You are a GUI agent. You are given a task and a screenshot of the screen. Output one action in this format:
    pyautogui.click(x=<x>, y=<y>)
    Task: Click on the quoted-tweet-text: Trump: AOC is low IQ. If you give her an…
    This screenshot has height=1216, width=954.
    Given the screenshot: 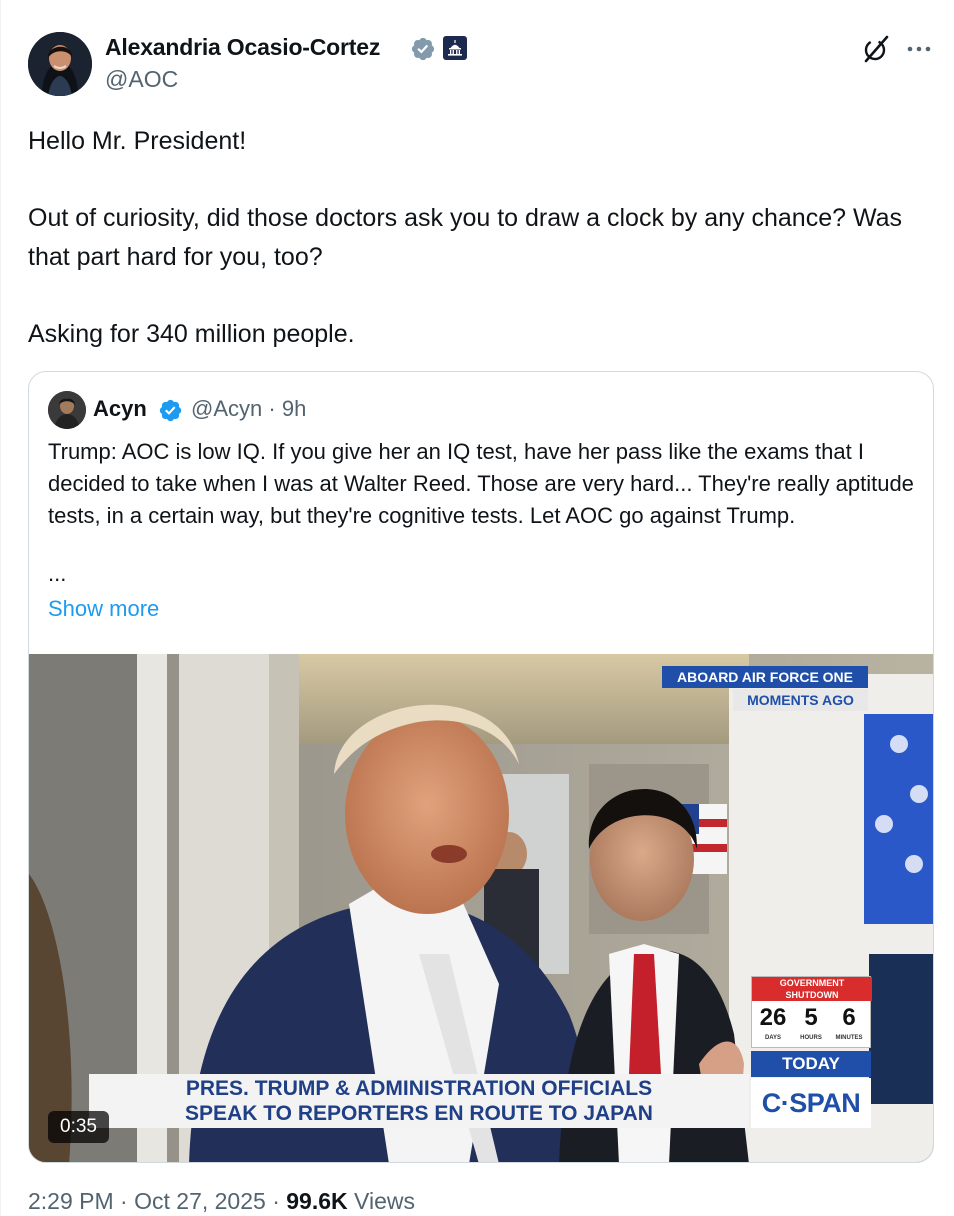 What is the action you would take?
    pyautogui.click(x=481, y=483)
    